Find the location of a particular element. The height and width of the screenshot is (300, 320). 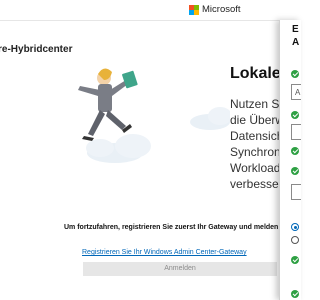

description-line: Nutzen Sie is located at coordinates (255, 104).